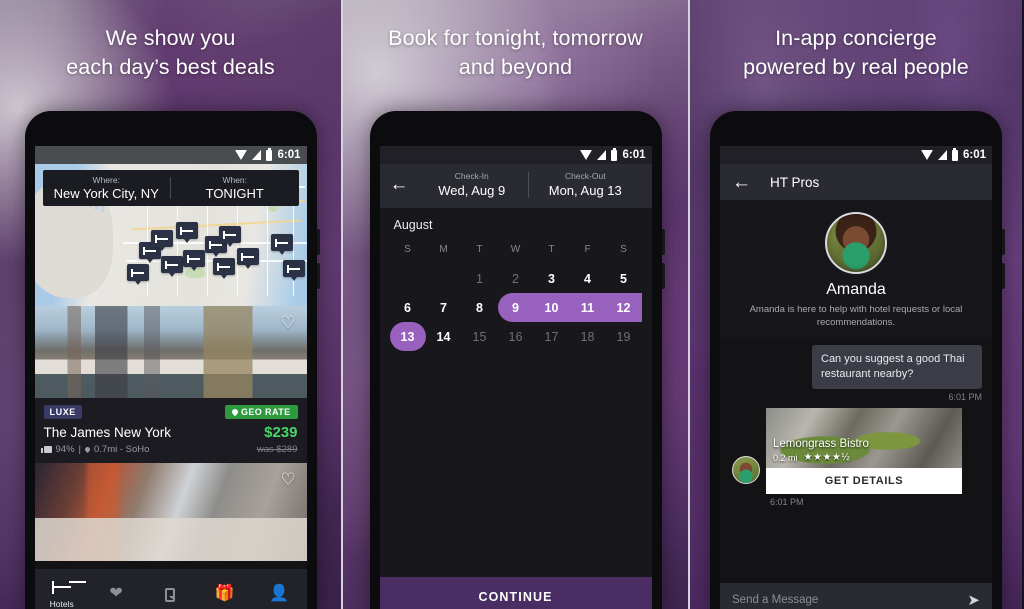 This screenshot has height=609, width=1024. I want to click on avatar, so click(856, 243).